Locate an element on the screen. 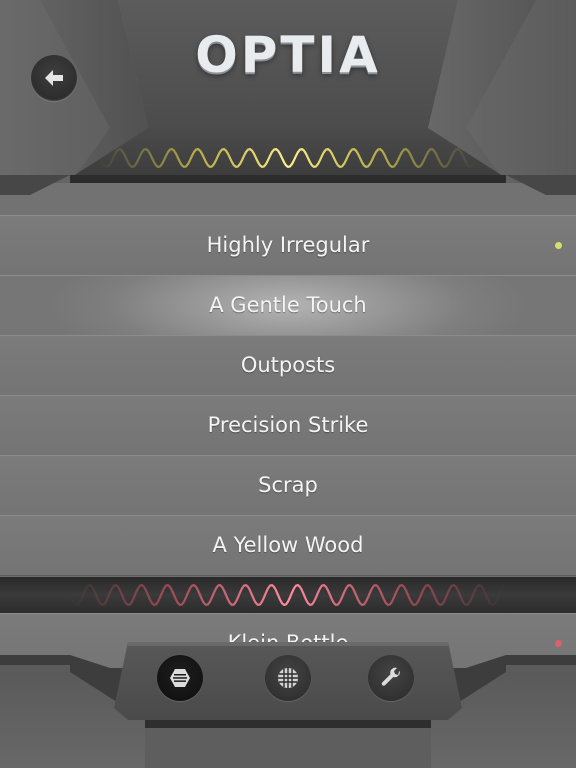 This screenshot has width=576, height=768. list-item: Precision Strike is located at coordinates (288, 425).